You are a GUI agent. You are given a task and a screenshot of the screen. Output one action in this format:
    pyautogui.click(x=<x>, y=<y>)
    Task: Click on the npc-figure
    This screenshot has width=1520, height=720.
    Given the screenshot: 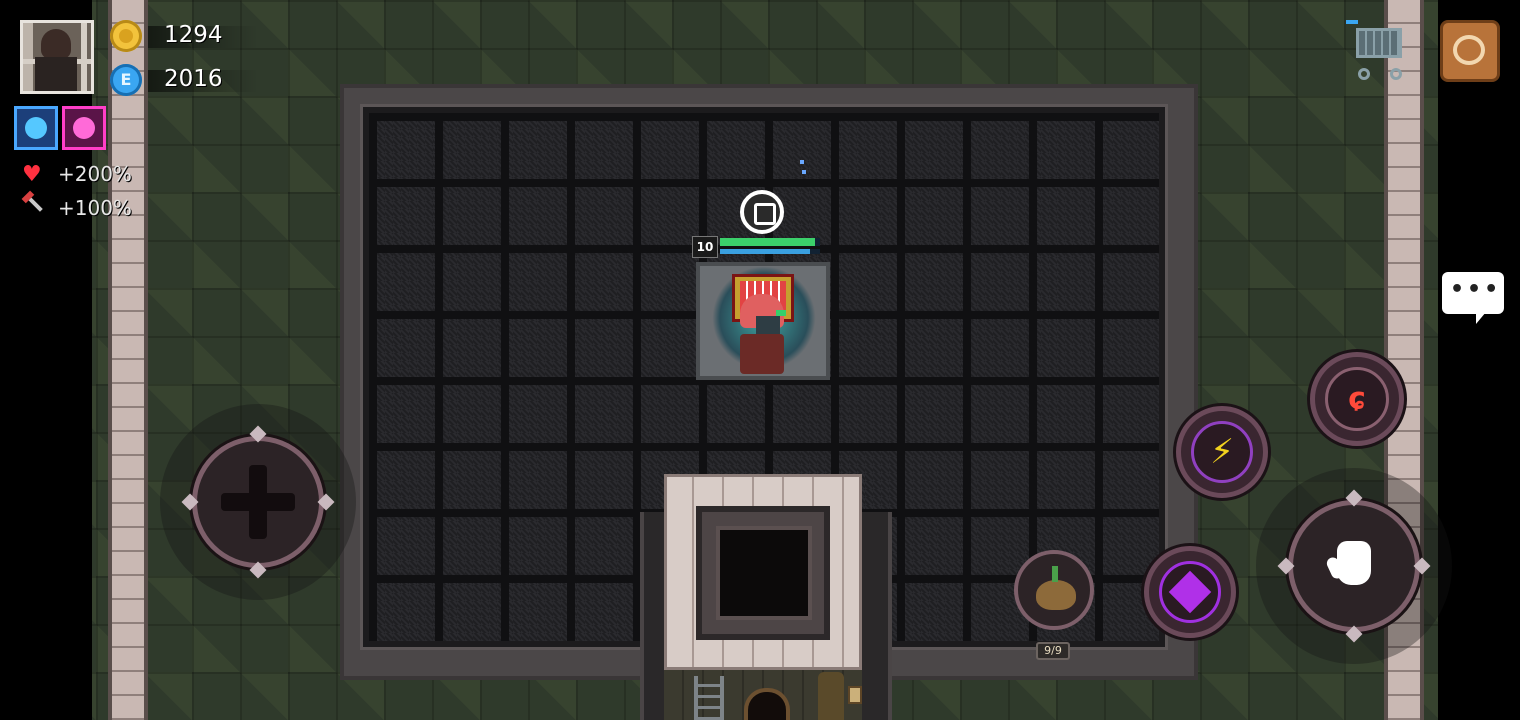 What is the action you would take?
    pyautogui.click(x=831, y=696)
    